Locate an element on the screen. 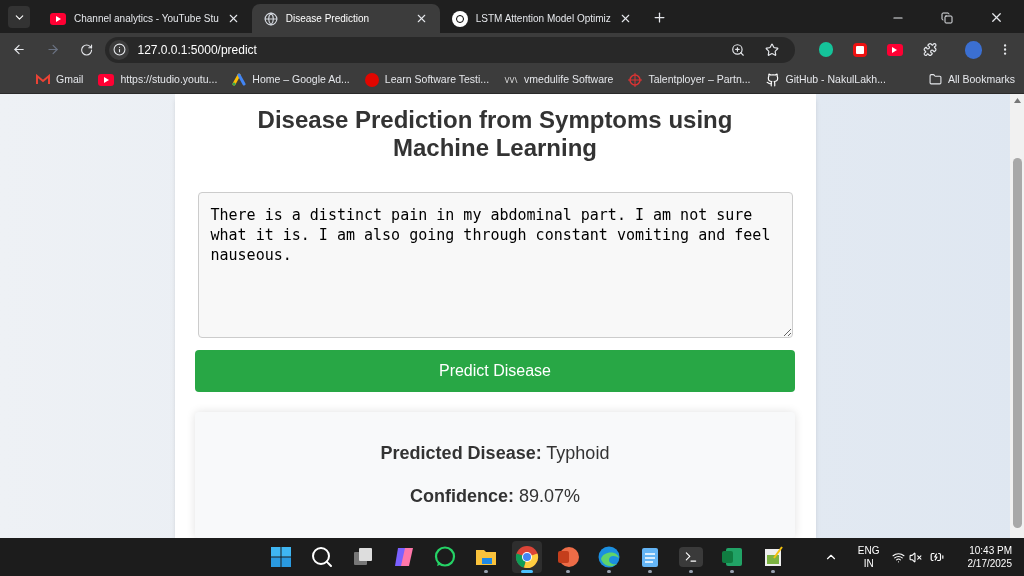  edge-icon is located at coordinates (609, 557).